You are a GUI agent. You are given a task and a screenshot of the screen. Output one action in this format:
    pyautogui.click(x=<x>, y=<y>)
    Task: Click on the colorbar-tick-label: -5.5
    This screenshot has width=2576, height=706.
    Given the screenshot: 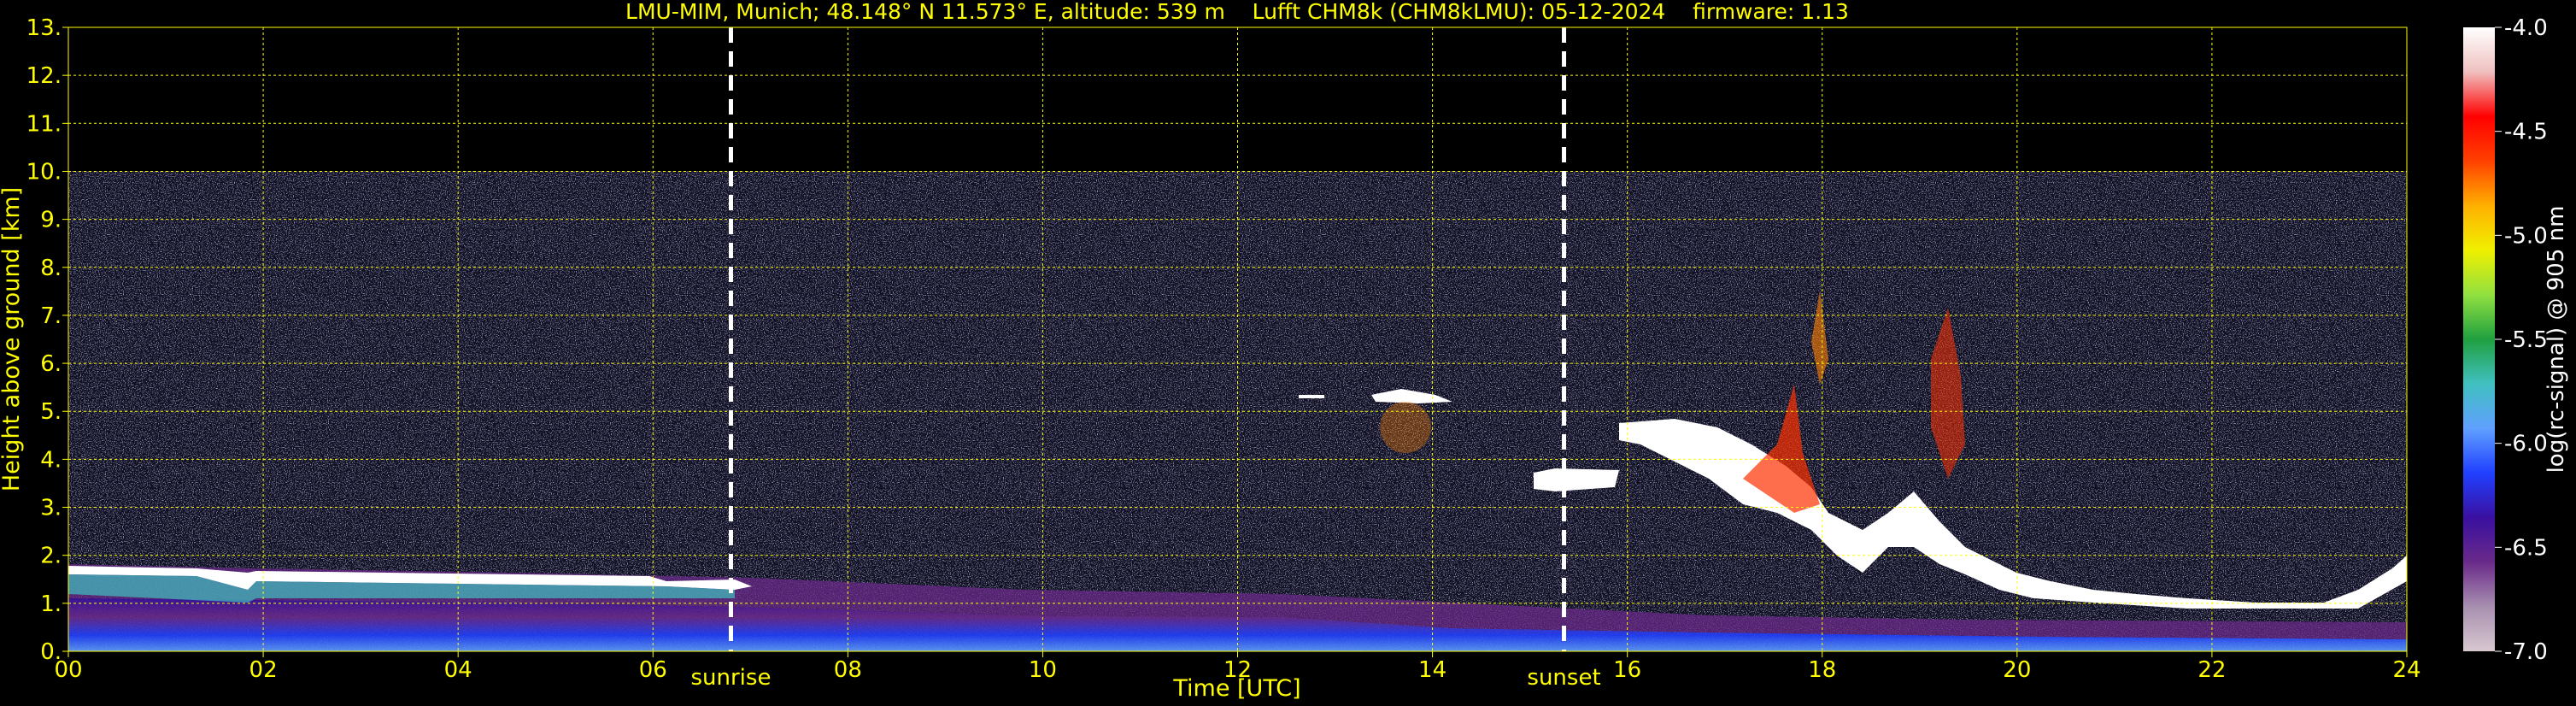 What is the action you would take?
    pyautogui.click(x=2526, y=340)
    